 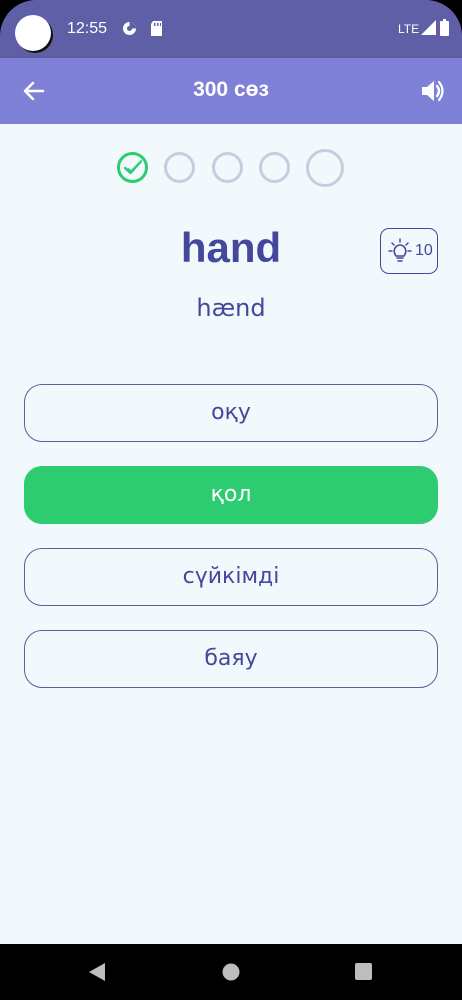 I want to click on lightbulb-icon, so click(x=400, y=250).